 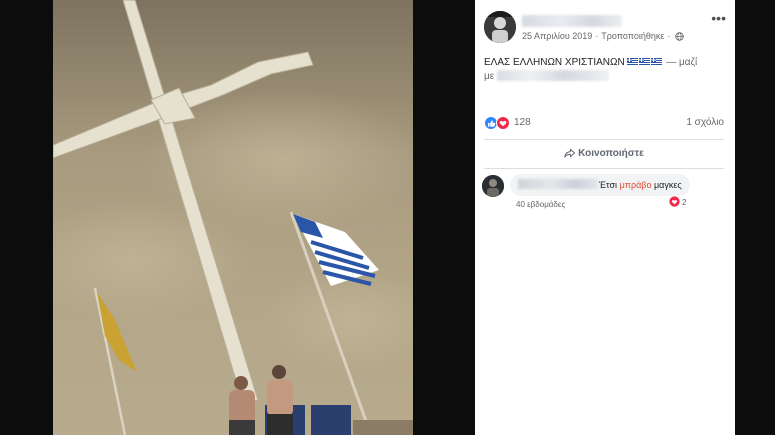 What do you see at coordinates (491, 123) in the screenshot?
I see `like-icon` at bounding box center [491, 123].